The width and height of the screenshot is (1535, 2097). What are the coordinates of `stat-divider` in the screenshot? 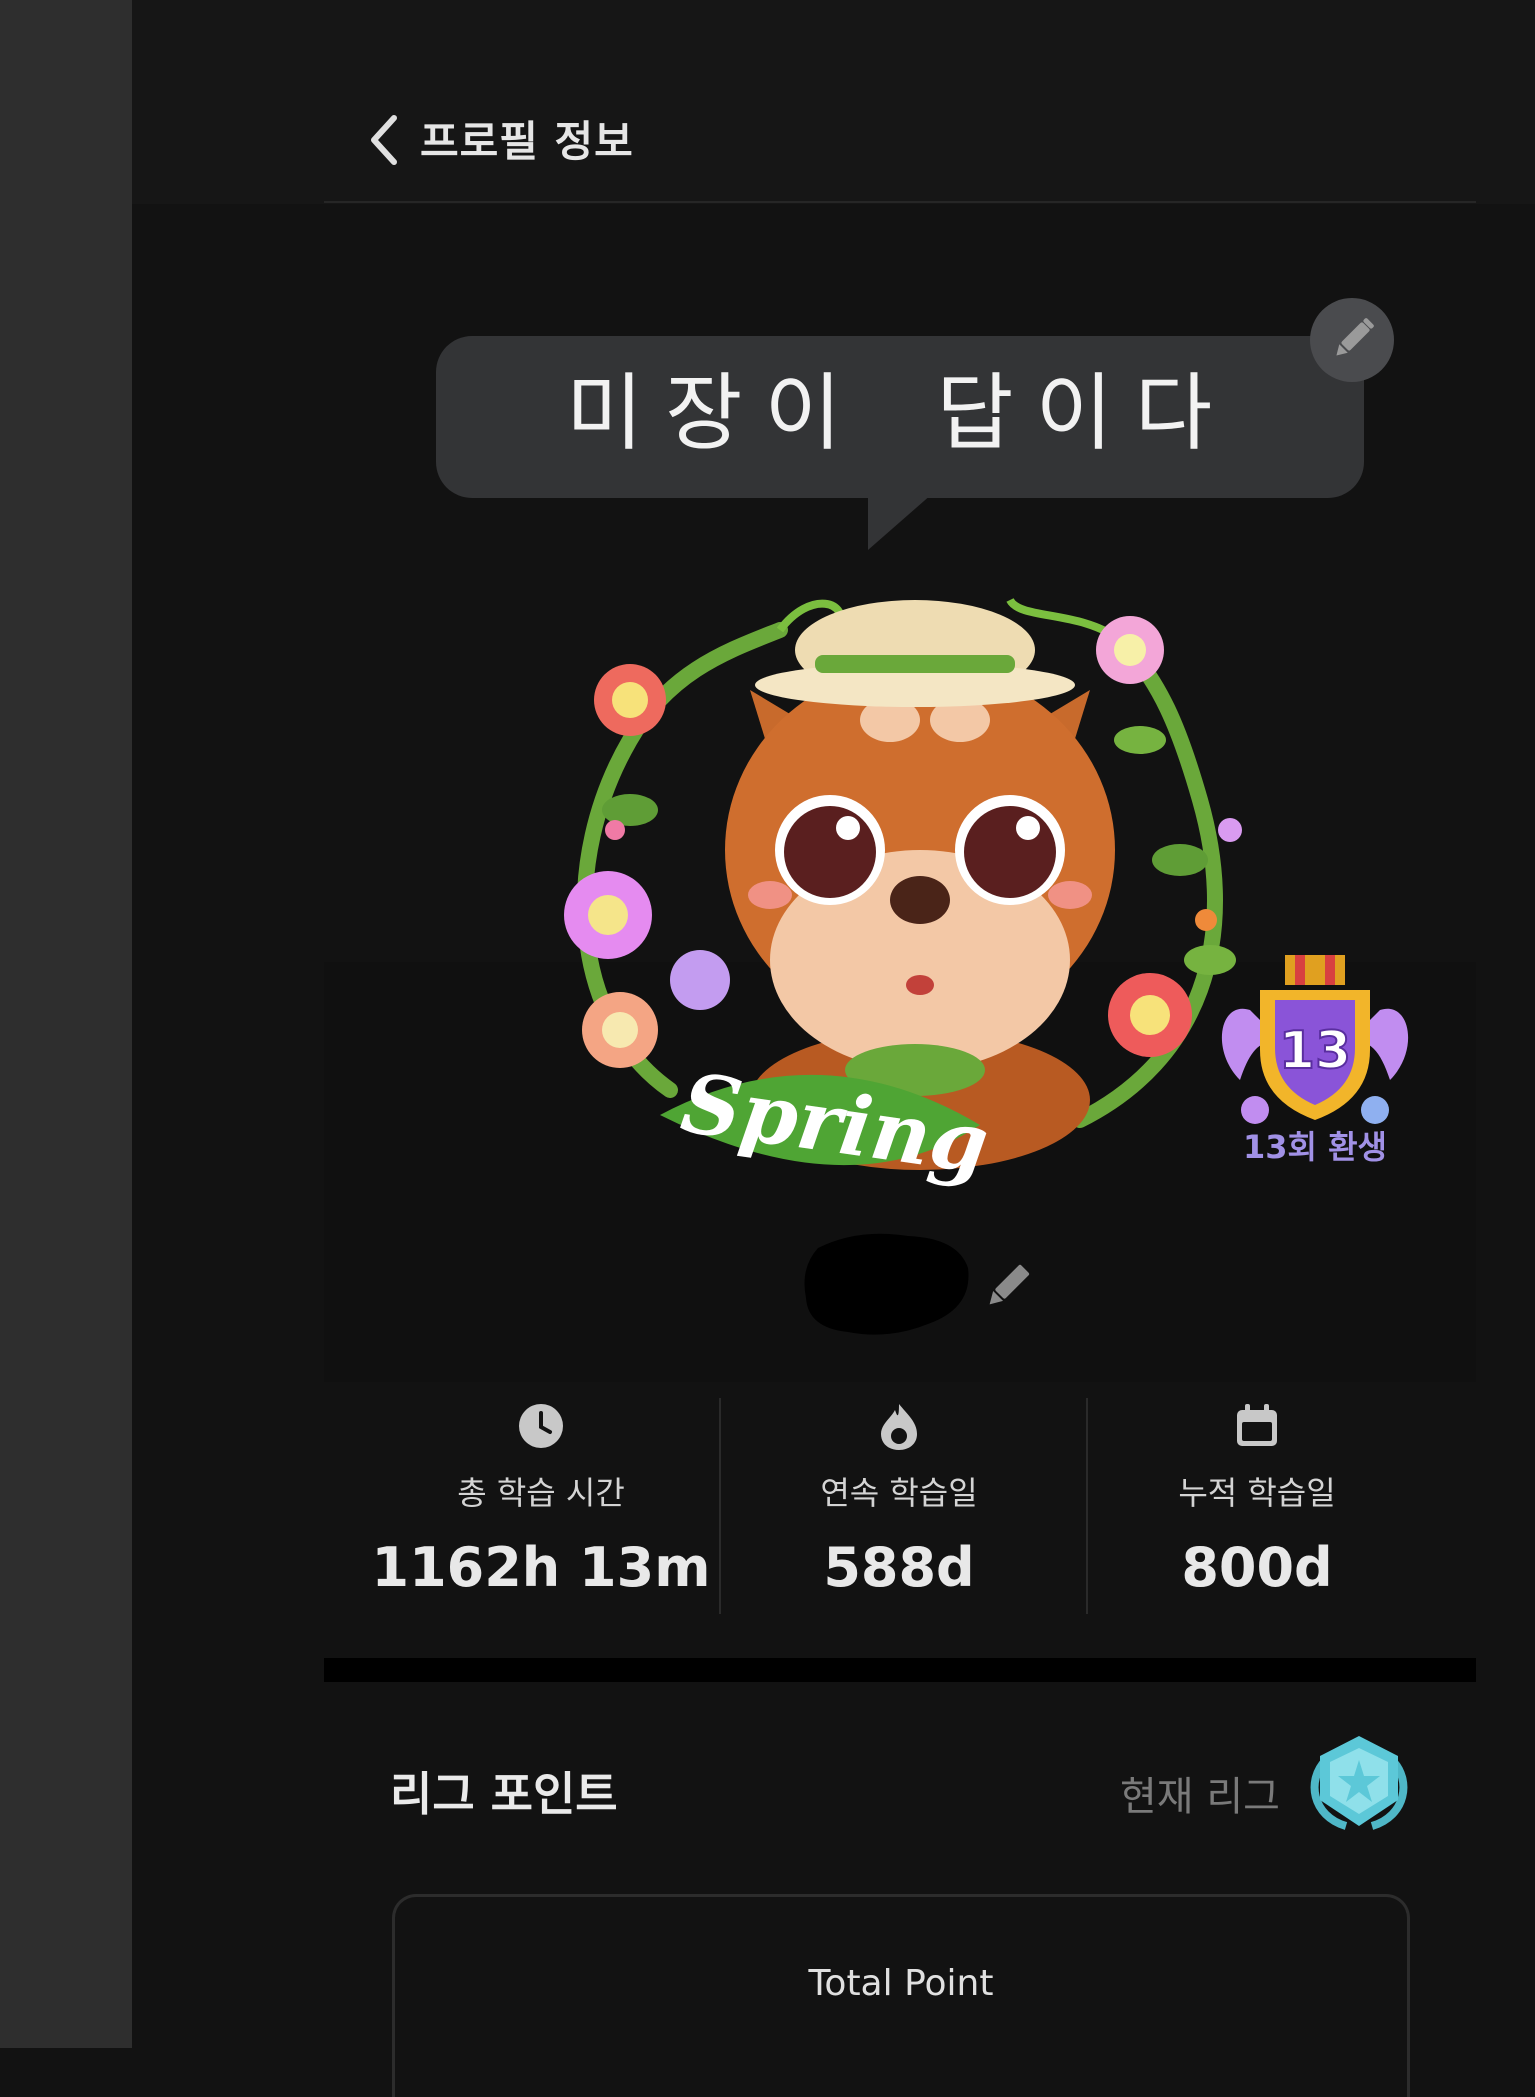 It's located at (720, 1506).